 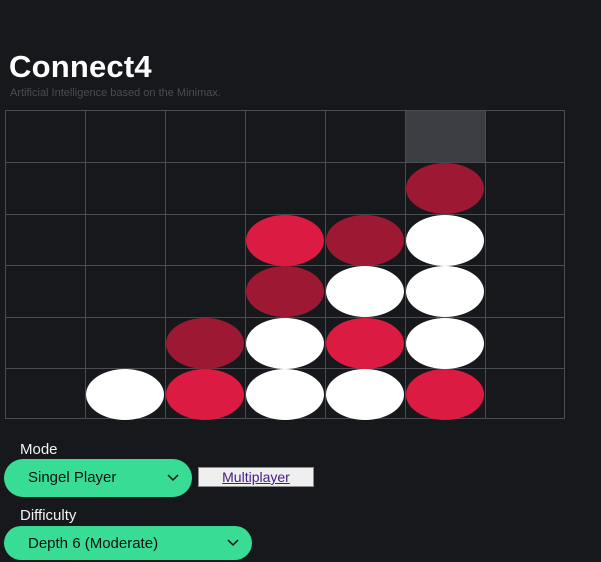 I want to click on mode-selected-value: Singel Player, so click(x=72, y=477).